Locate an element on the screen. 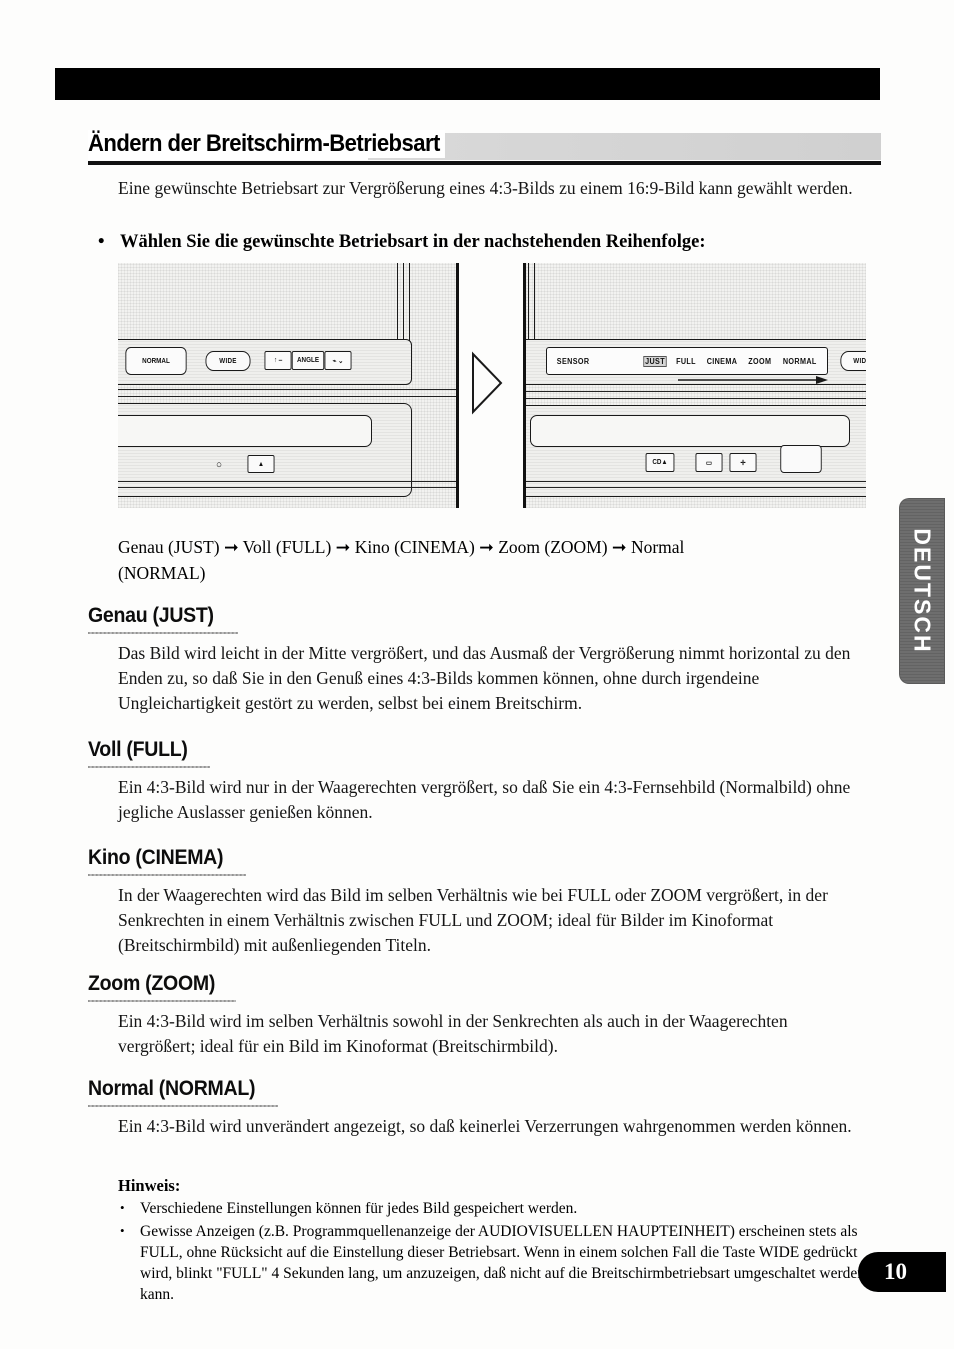  section-heading-band: Ändern der Breitschirm-Betriebsart is located at coordinates (484, 145).